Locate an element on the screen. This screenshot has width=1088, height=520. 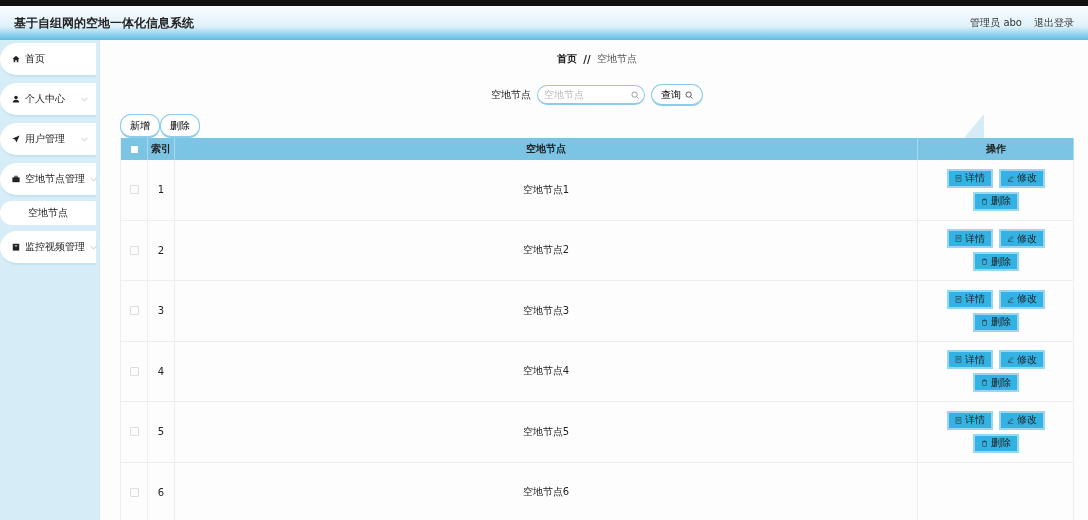
breadcrumb-home: 首页 is located at coordinates (567, 59).